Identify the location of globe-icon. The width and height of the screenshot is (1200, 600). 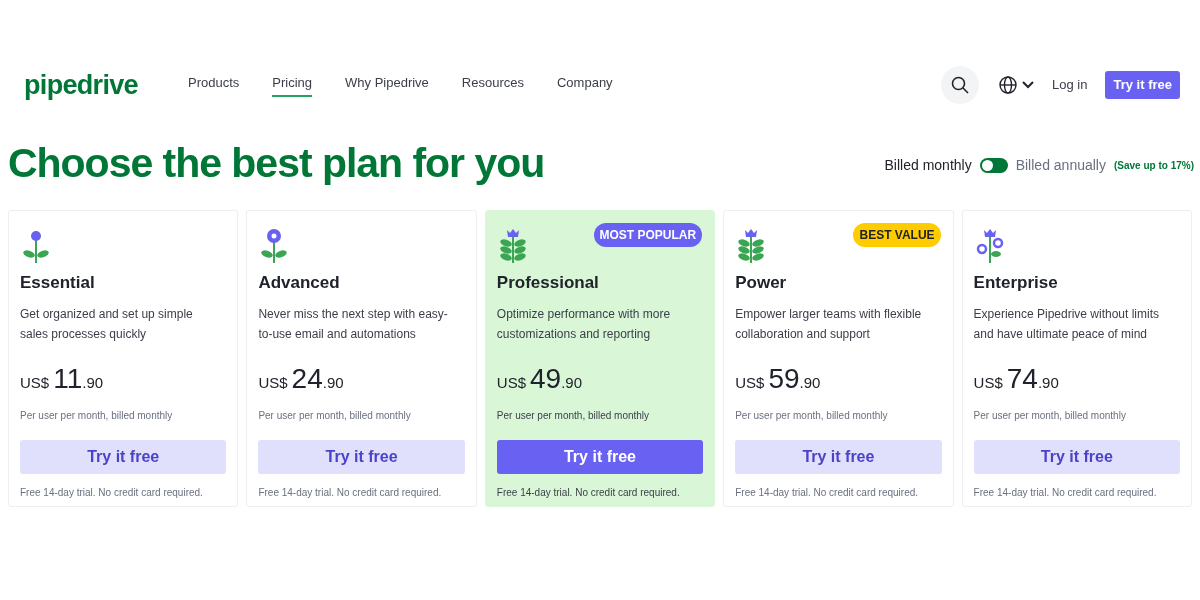
(1008, 85).